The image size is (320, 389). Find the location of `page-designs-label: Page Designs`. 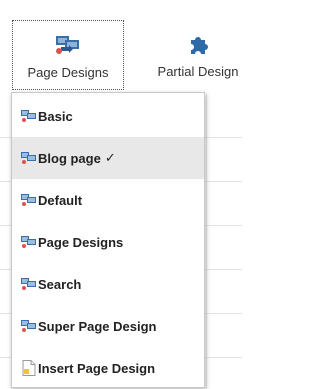

page-designs-label: Page Designs is located at coordinates (68, 72).